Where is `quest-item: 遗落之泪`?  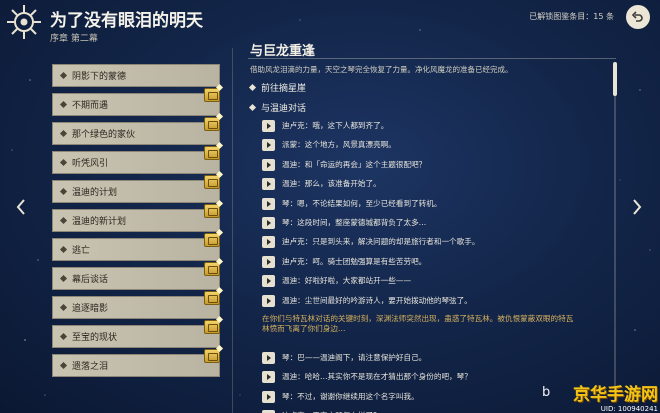 quest-item: 遗落之泪 is located at coordinates (138, 360).